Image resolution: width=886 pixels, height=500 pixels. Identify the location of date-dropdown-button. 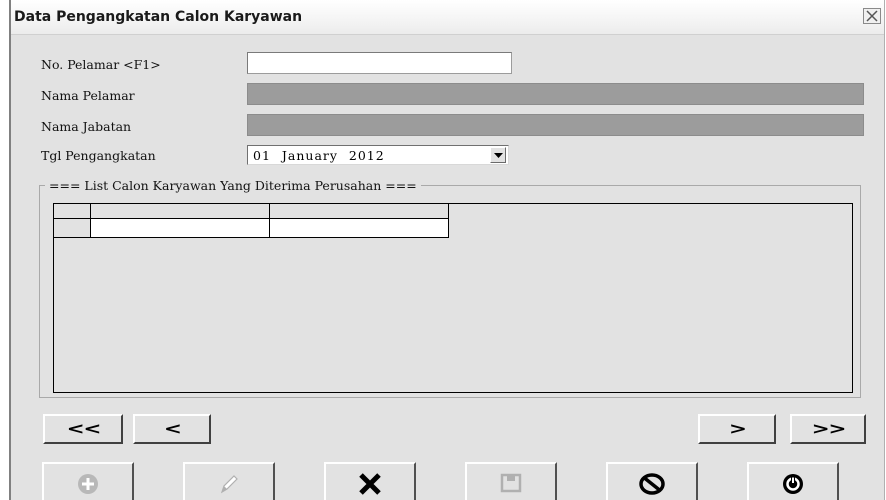
(498, 155).